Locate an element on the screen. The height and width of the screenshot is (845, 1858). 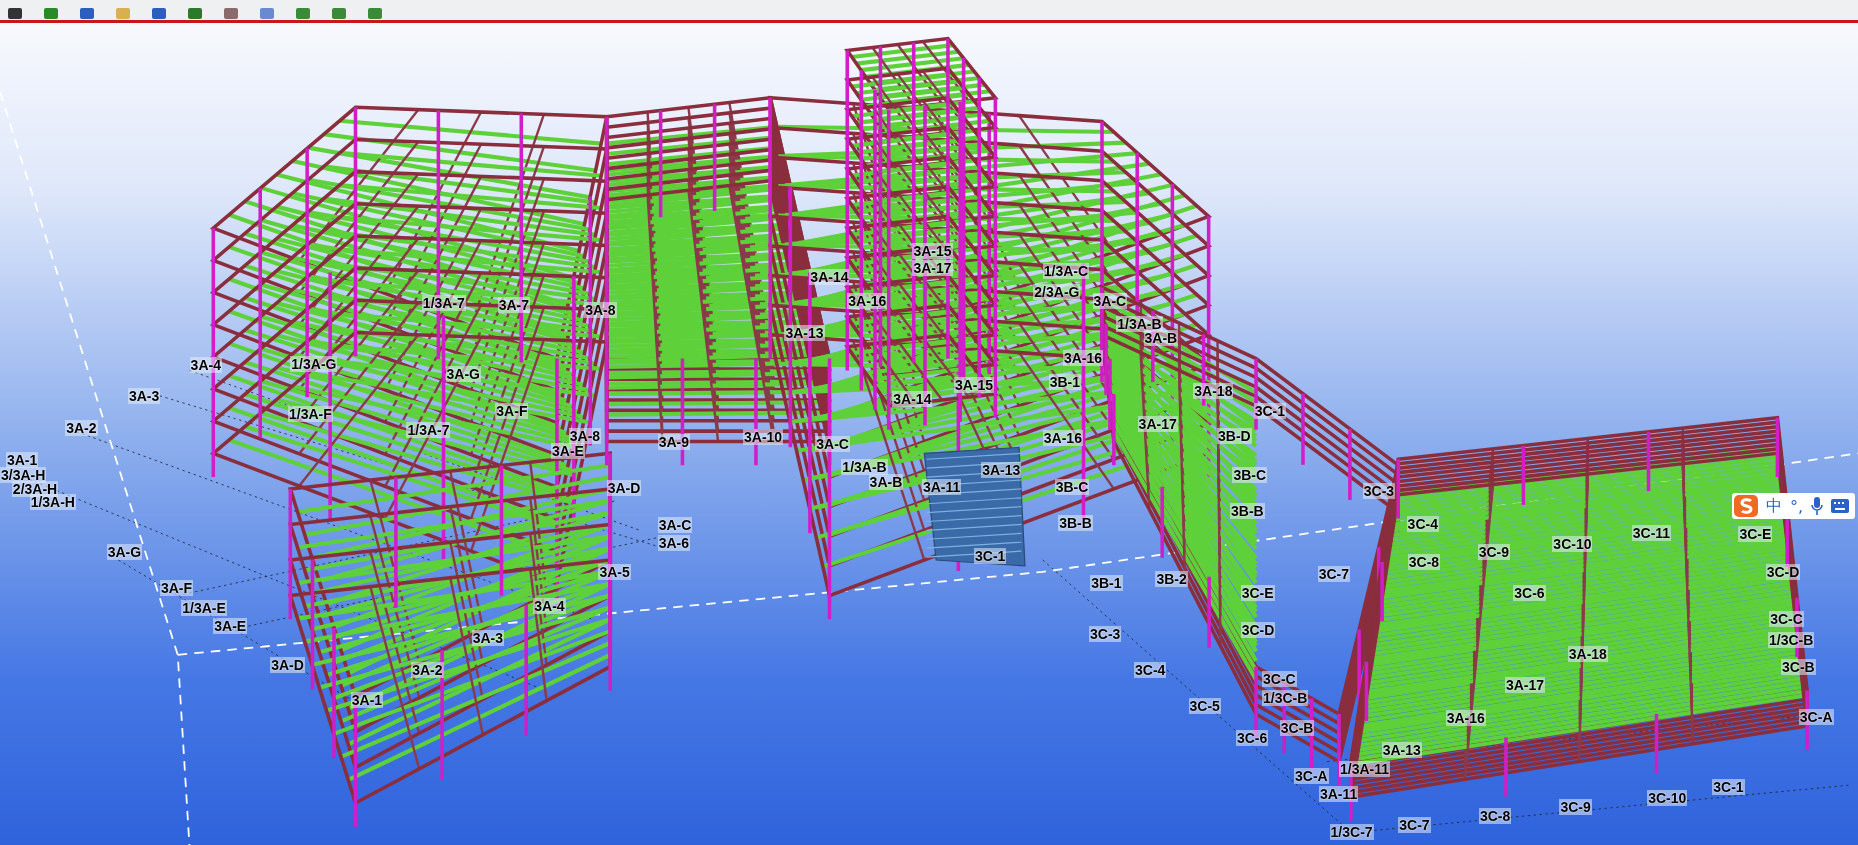
grid-label: 3C-5 is located at coordinates (1204, 706).